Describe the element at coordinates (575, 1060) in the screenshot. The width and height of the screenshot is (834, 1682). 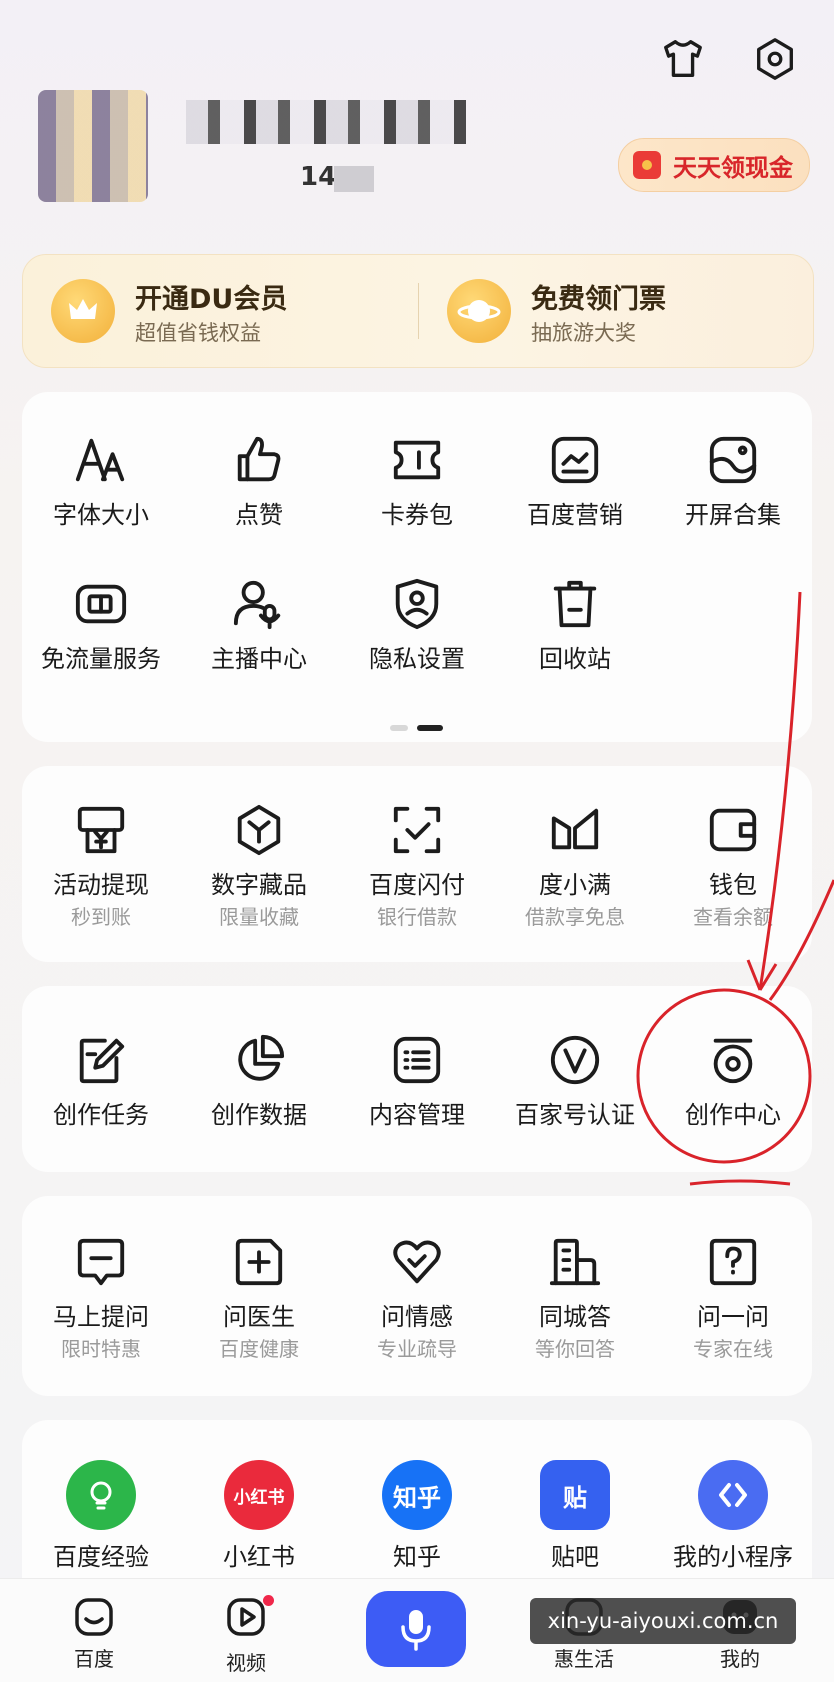
I see `verified-v-icon` at that location.